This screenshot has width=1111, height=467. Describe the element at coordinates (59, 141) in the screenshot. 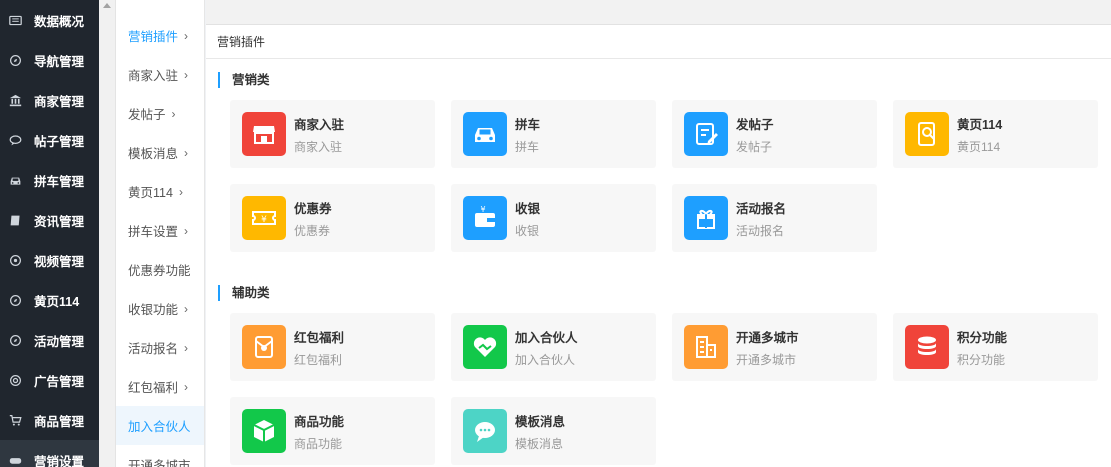

I see `sidebar-item-label: 帖子管理` at that location.